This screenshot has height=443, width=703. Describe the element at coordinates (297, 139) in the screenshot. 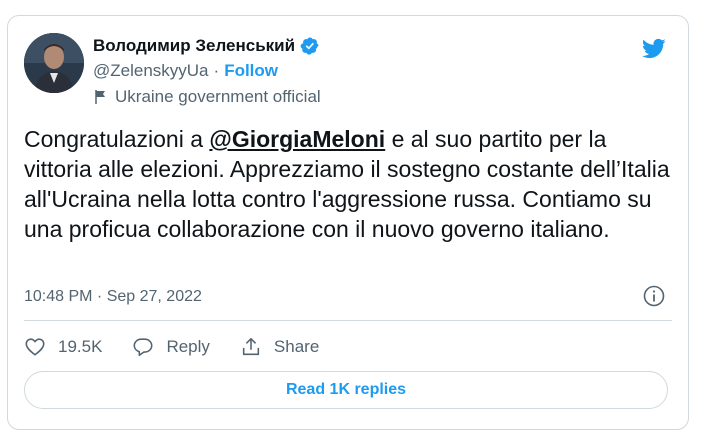

I see `mention-link: @GiorgiaMeloni` at that location.